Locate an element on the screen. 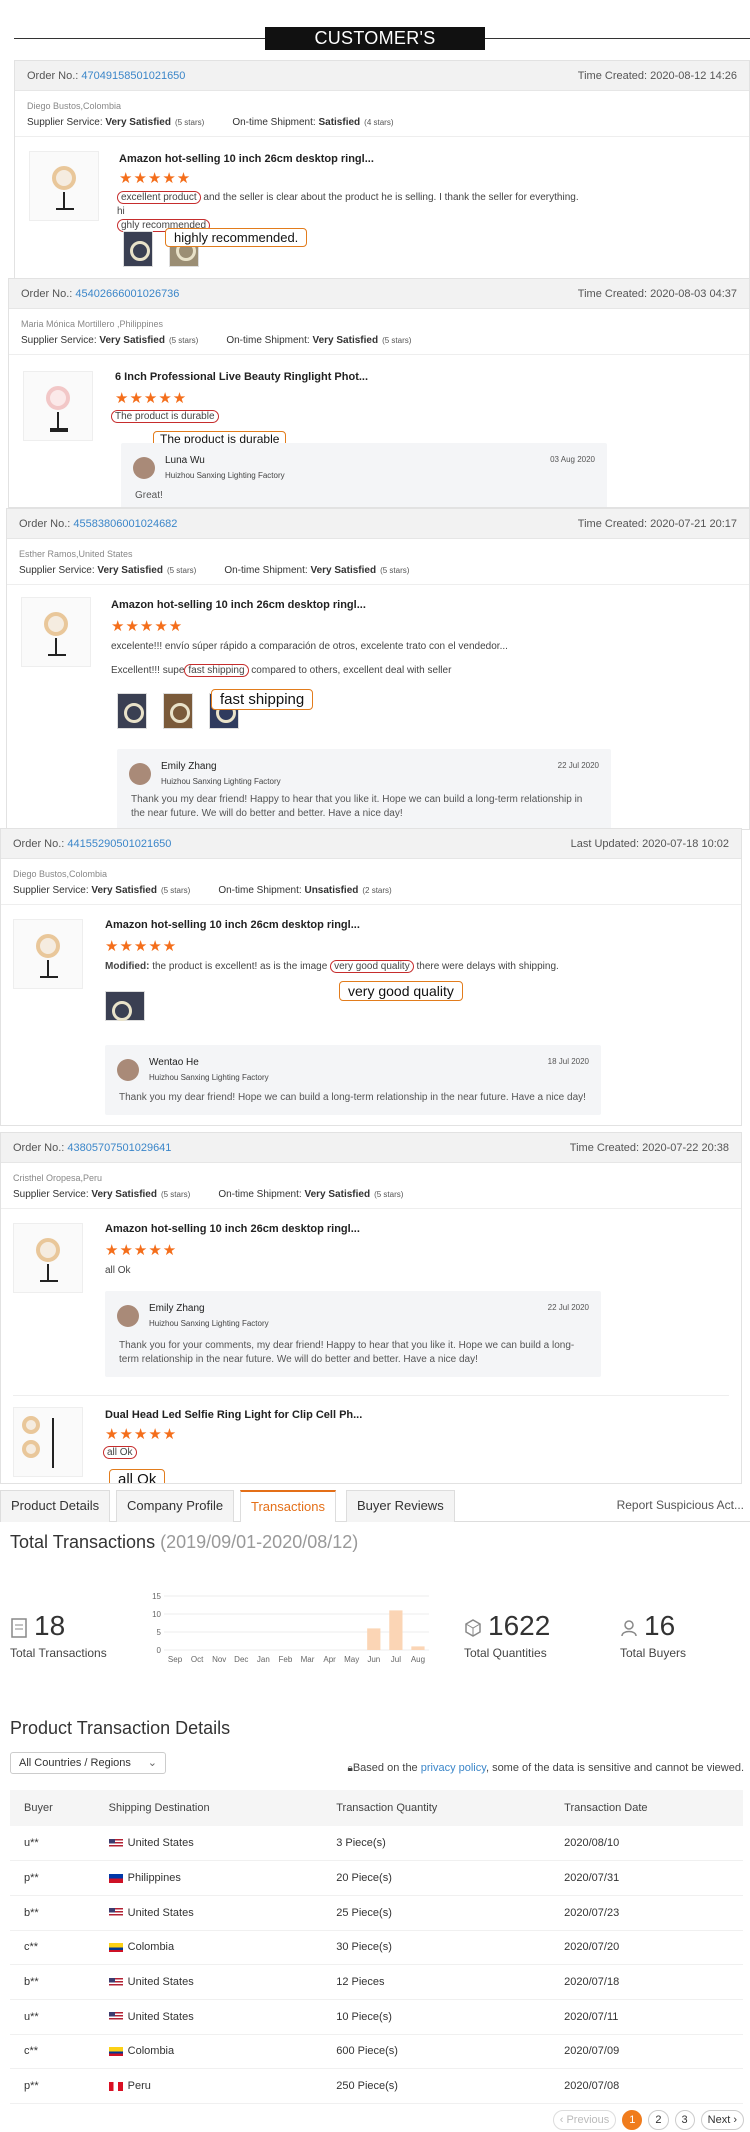 The image size is (750, 2132). privacy-policy-link: privacy policy is located at coordinates (453, 1768).